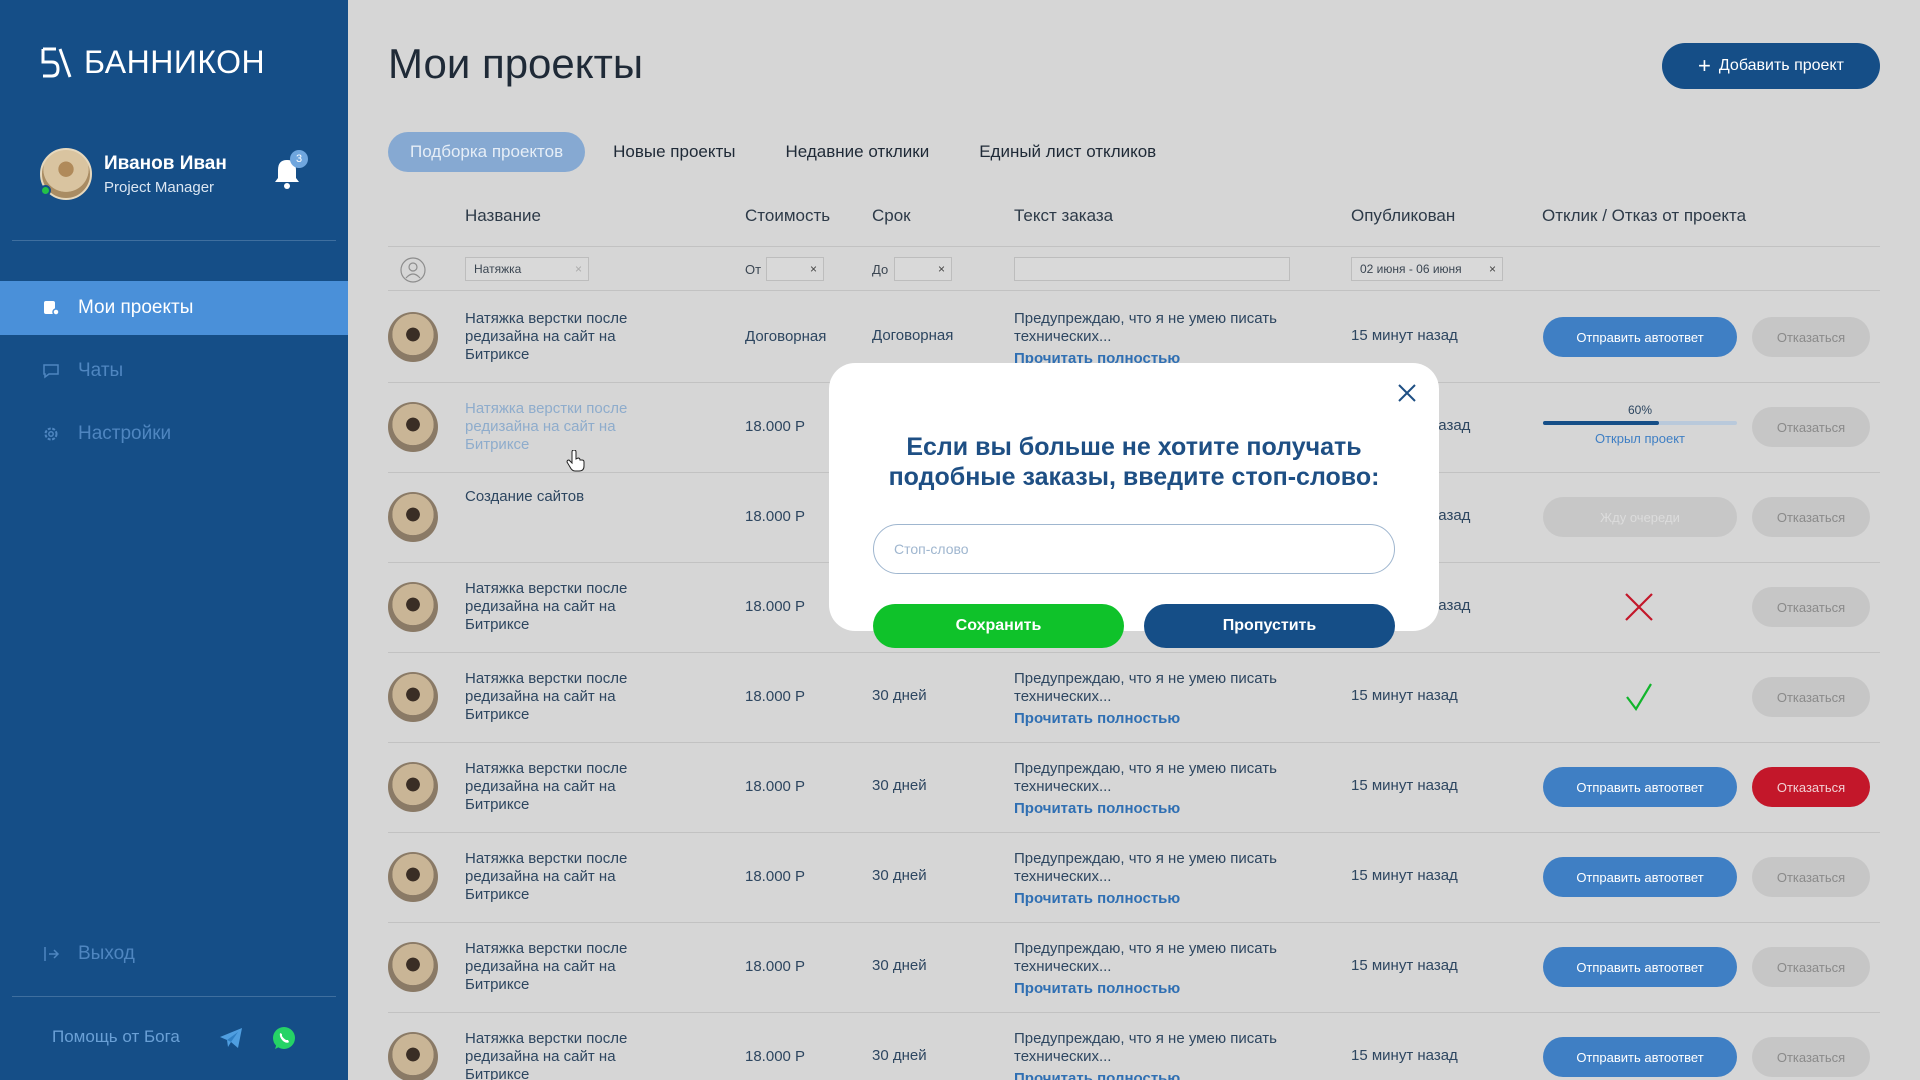  Describe the element at coordinates (498, 269) in the screenshot. I see `name-filter-value: Натяжка` at that location.